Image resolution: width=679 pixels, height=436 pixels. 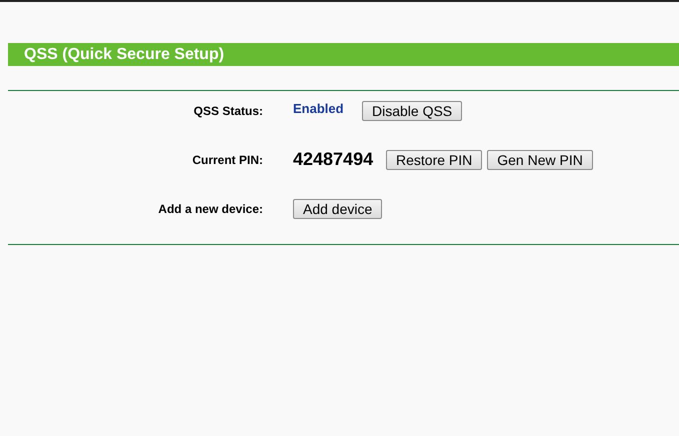 What do you see at coordinates (227, 160) in the screenshot?
I see `field-label: Current PIN:` at bounding box center [227, 160].